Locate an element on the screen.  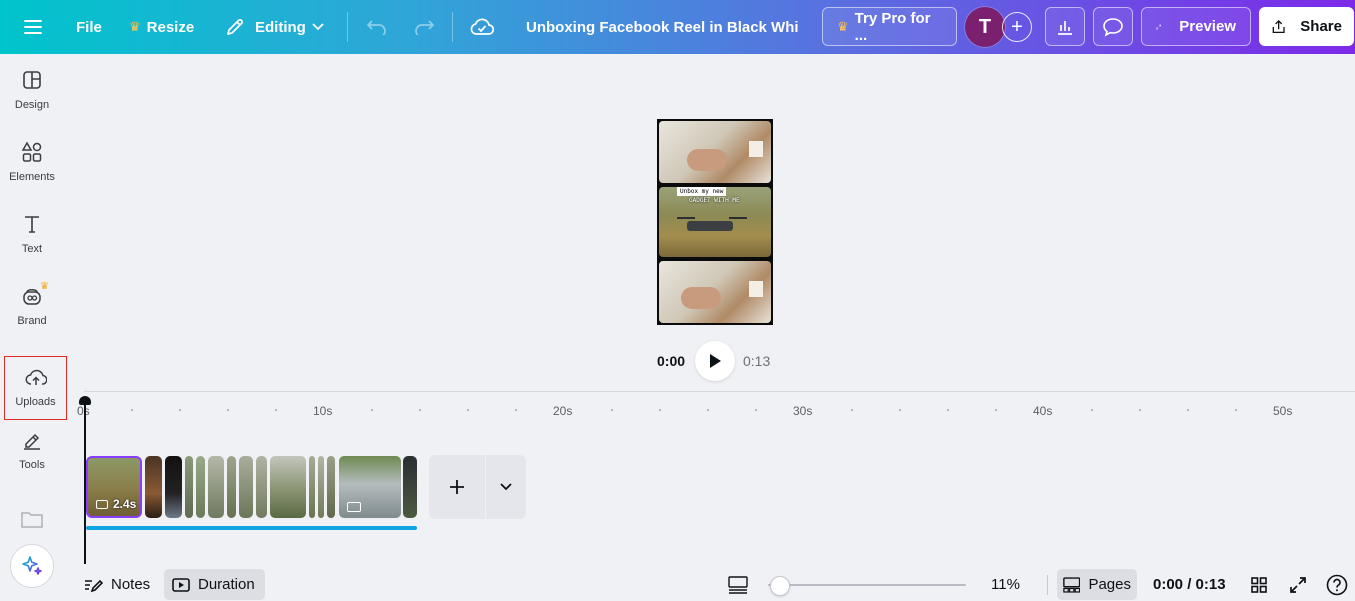
share-button: Share is located at coordinates (1306, 26).